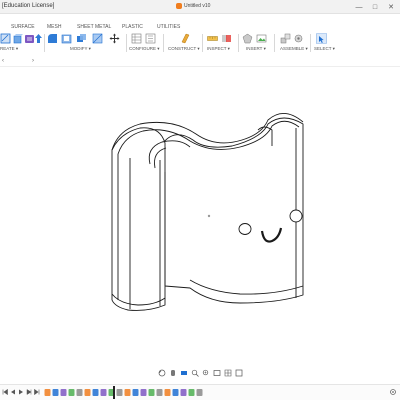 This screenshot has width=400, height=400. Describe the element at coordinates (29, 392) in the screenshot. I see `next-step-icon` at that location.